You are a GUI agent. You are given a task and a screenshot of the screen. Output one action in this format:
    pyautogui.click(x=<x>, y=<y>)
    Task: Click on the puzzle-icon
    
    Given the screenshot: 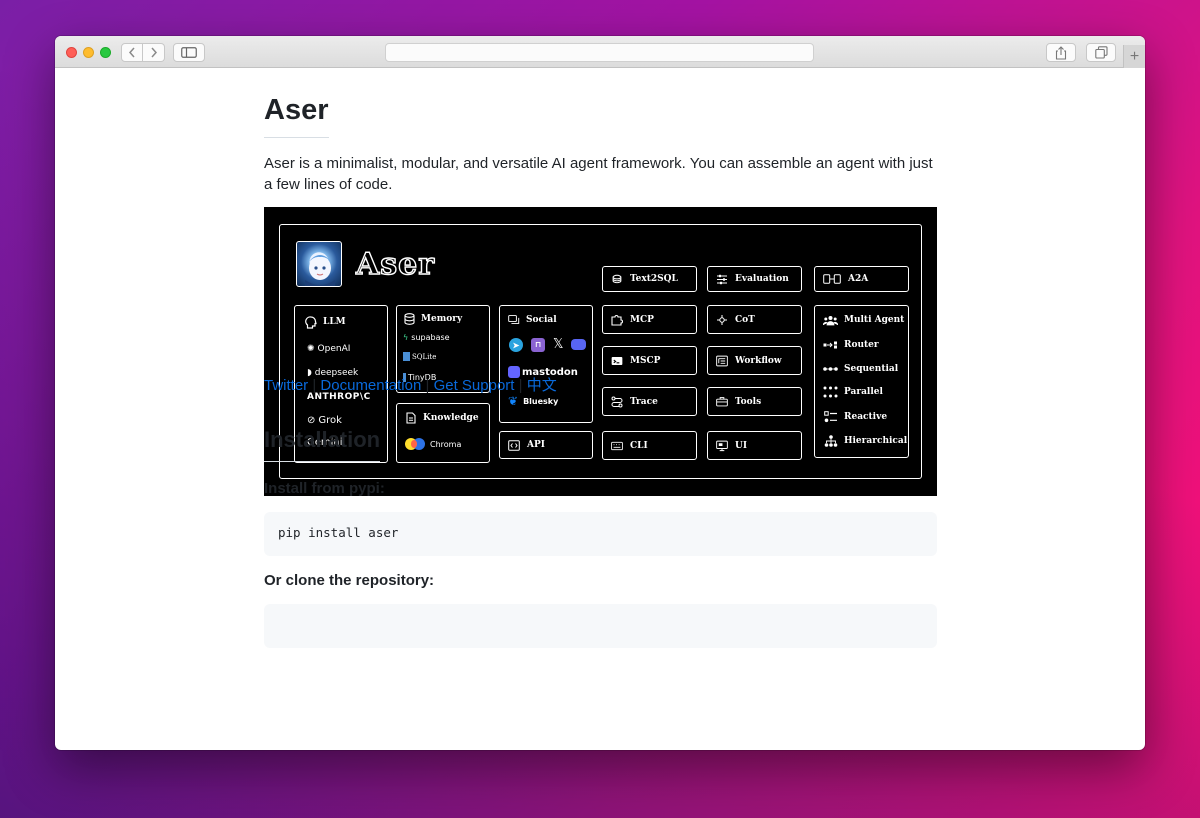 What is the action you would take?
    pyautogui.click(x=617, y=320)
    